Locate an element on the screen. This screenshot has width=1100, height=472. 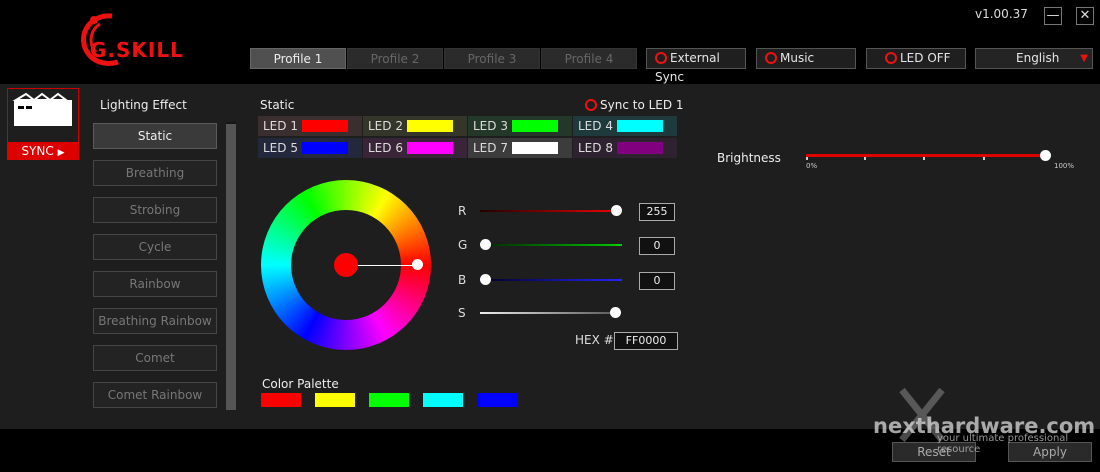
led-label: LED 1 is located at coordinates (280, 126).